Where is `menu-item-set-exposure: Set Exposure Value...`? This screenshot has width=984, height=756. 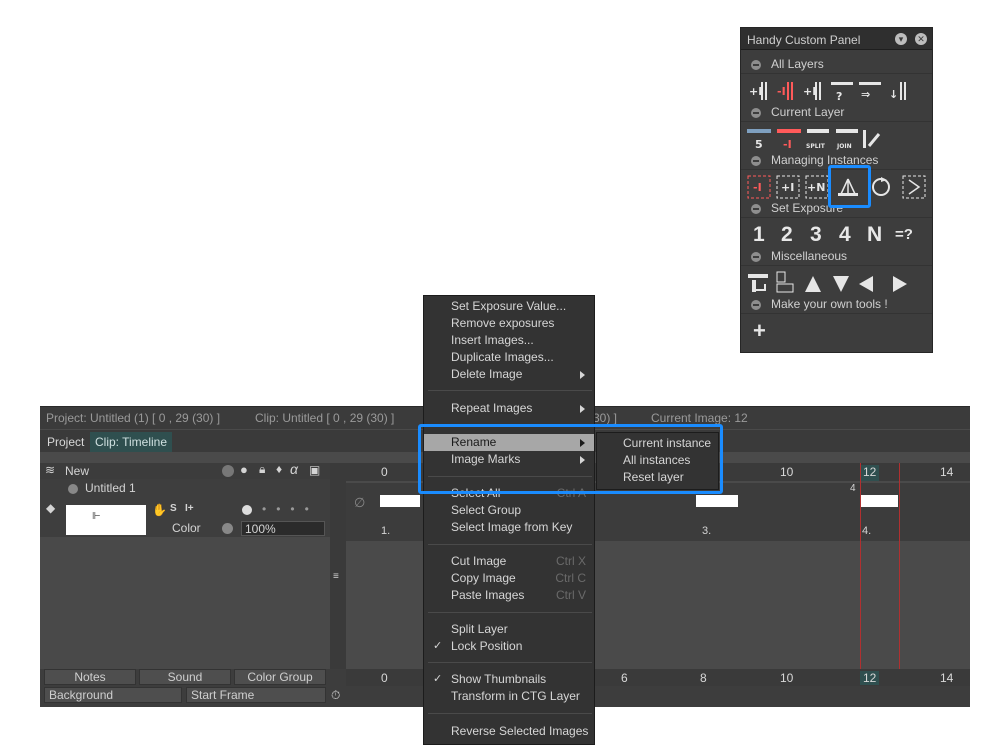
menu-item-set-exposure: Set Exposure Value... is located at coordinates (509, 306).